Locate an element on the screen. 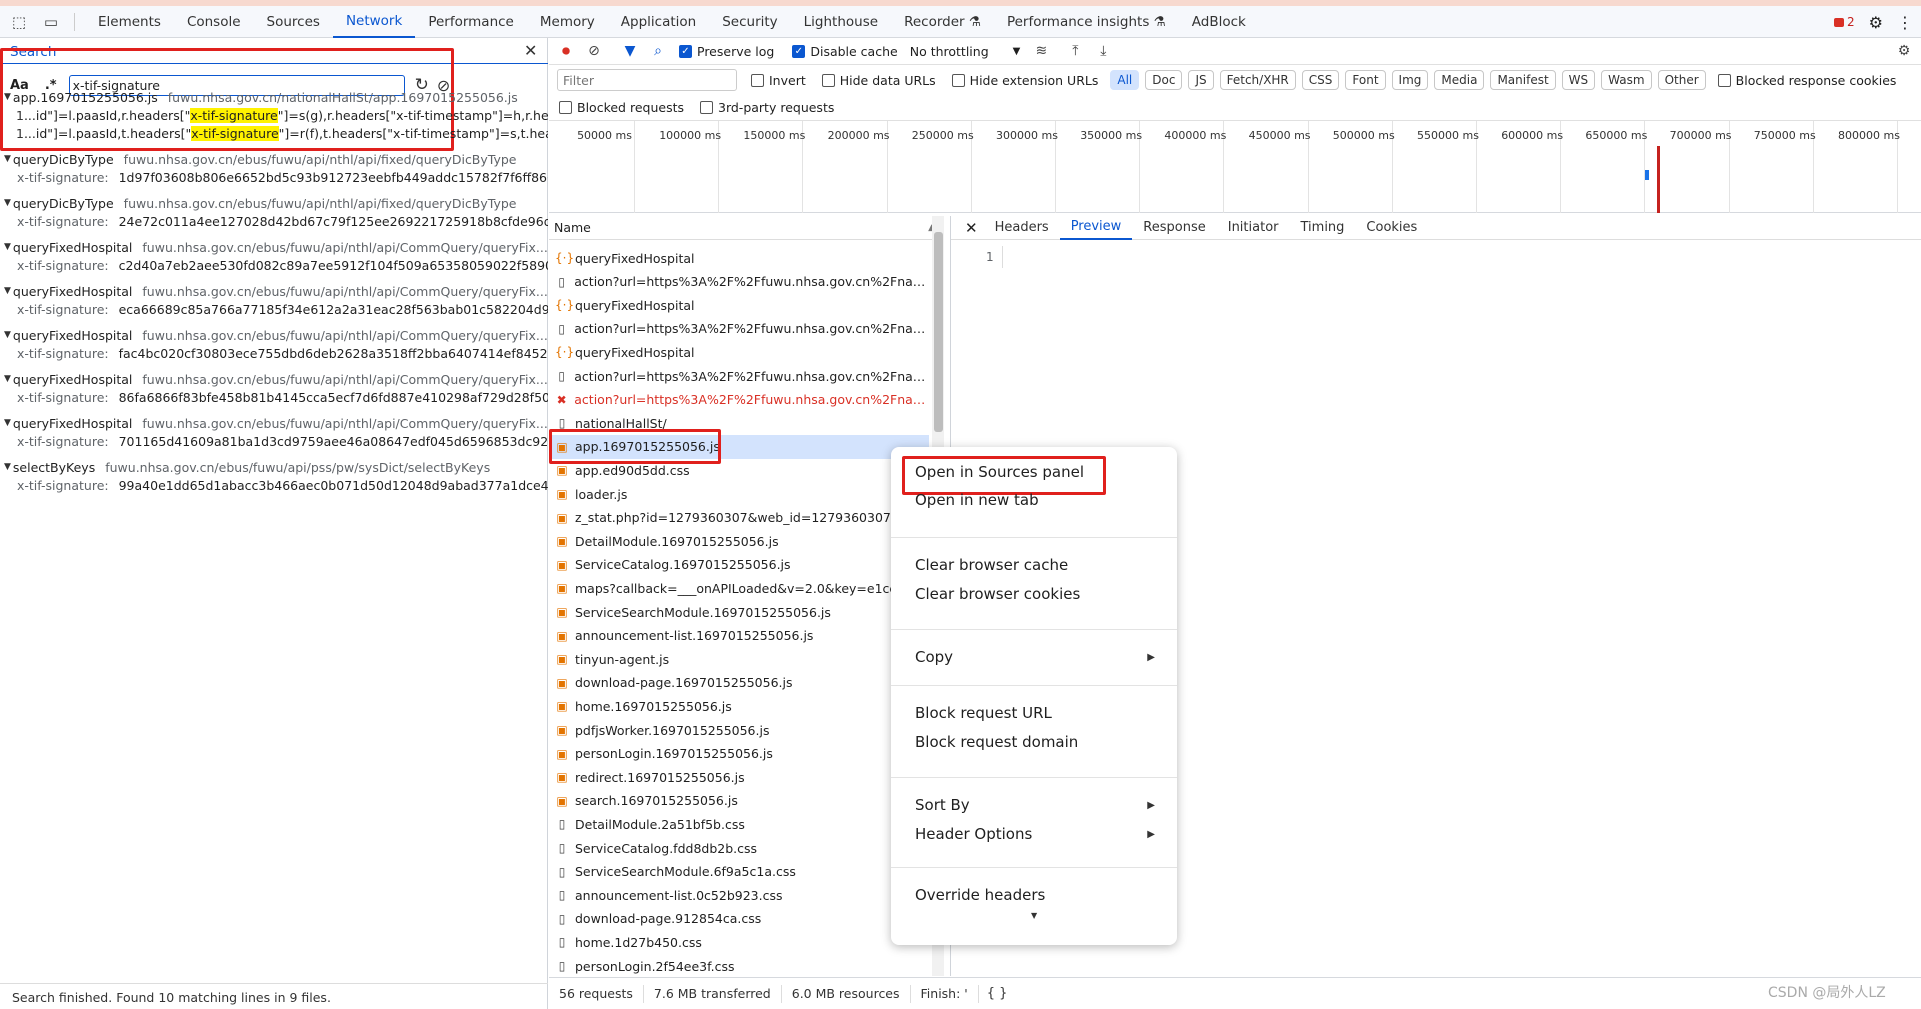 This screenshot has width=1921, height=1009. tab-lighthouse: Lighthouse is located at coordinates (841, 22).